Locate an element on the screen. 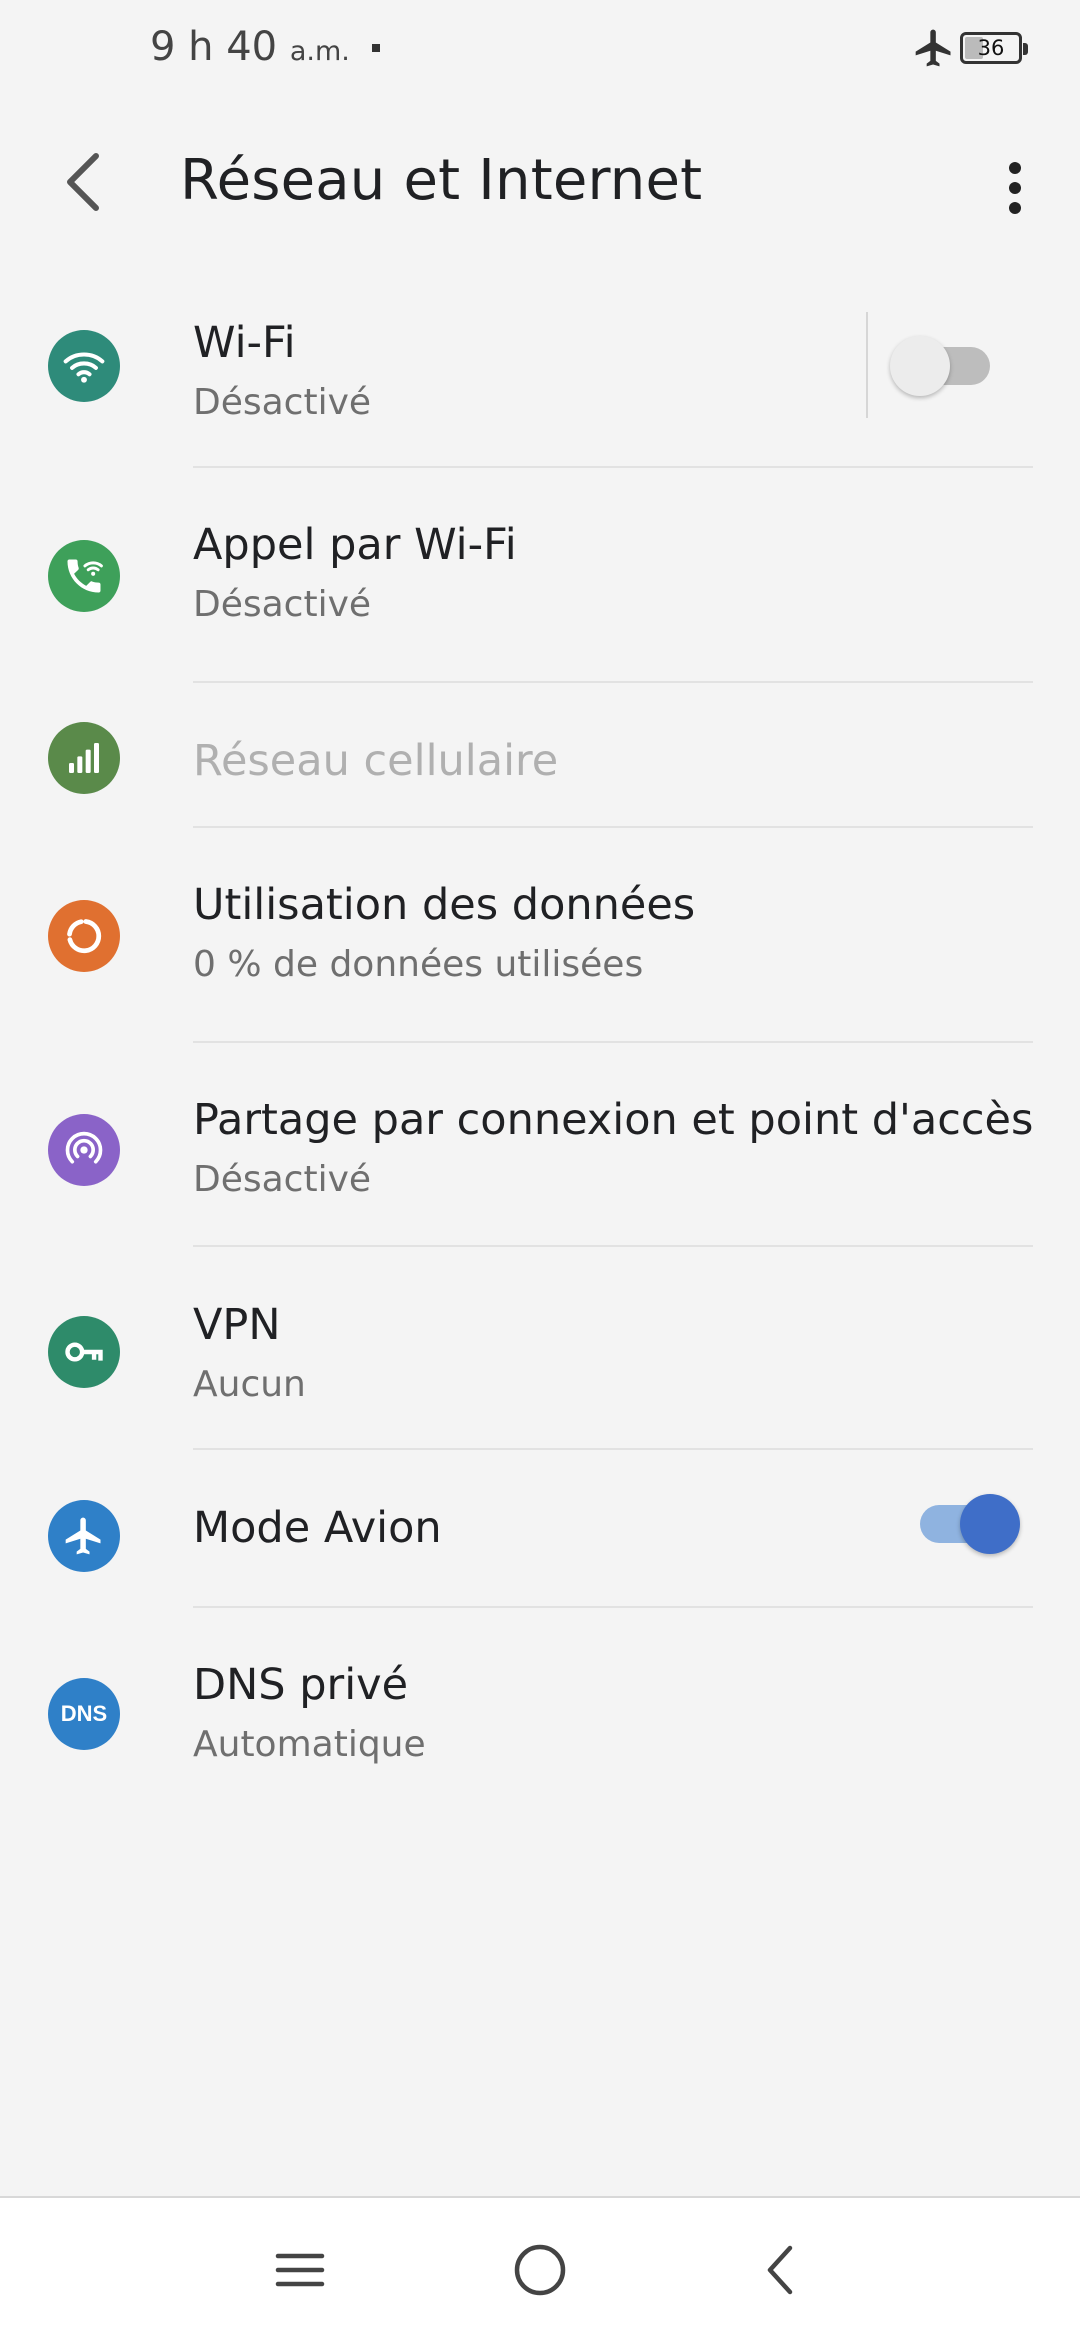 This screenshot has height=2340, width=1080. more-options-button is located at coordinates (1015, 188).